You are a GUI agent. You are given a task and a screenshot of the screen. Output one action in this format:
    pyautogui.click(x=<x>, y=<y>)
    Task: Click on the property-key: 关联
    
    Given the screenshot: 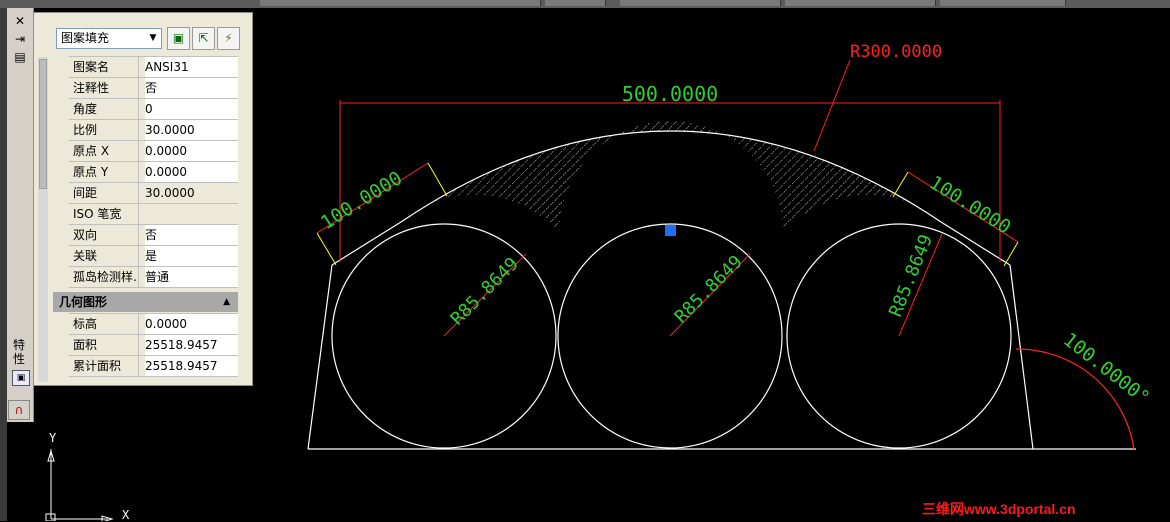 What is the action you would take?
    pyautogui.click(x=104, y=256)
    